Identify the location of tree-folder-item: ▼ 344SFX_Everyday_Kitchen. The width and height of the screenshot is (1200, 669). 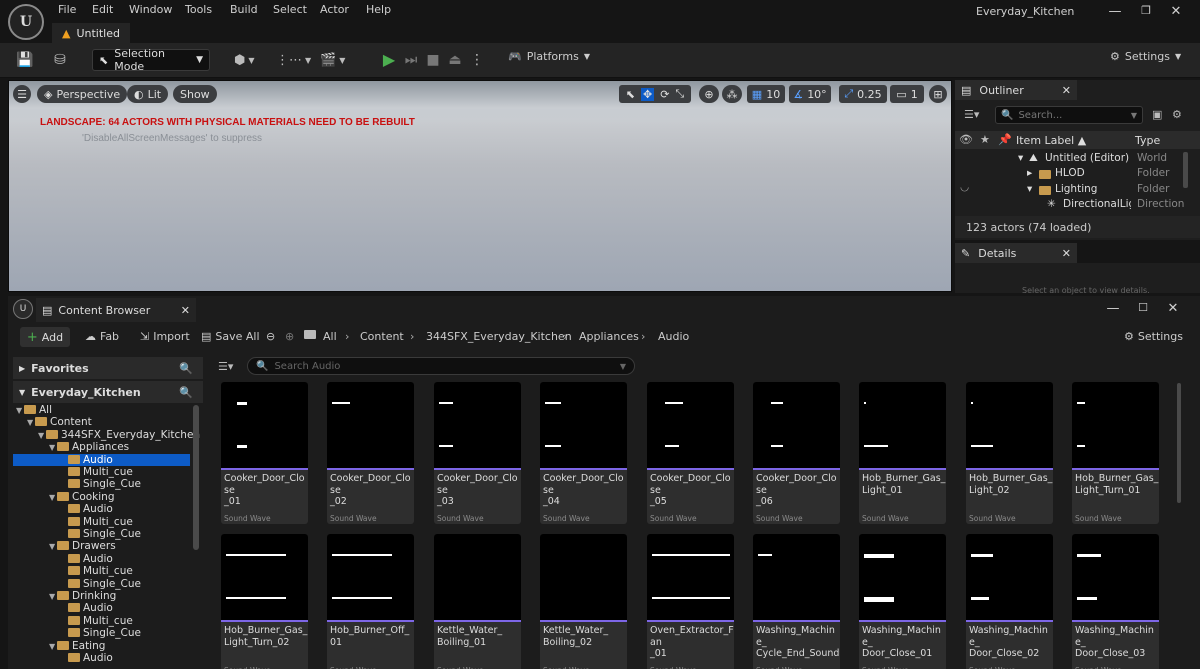
(106, 435).